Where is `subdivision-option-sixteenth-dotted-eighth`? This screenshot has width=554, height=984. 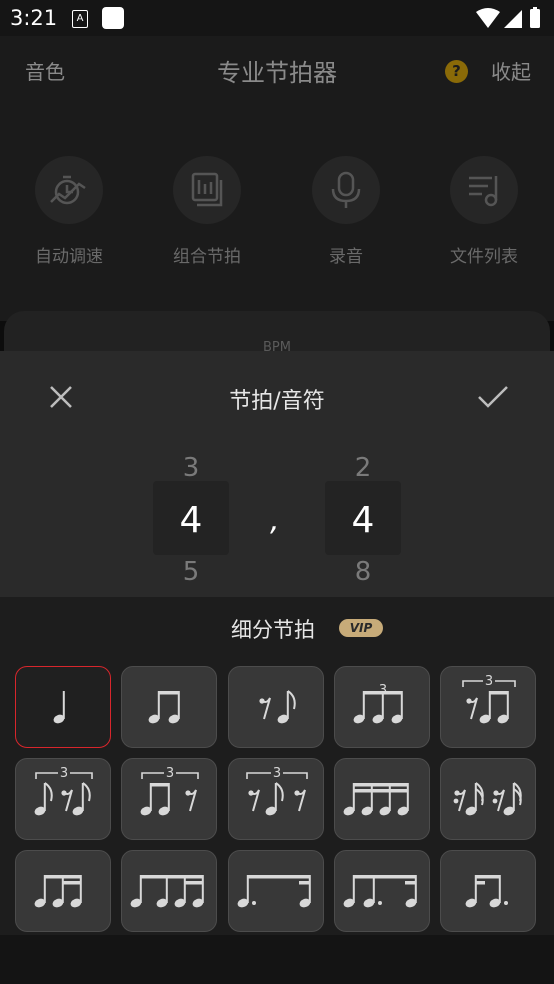
subdivision-option-sixteenth-dotted-eighth is located at coordinates (488, 891).